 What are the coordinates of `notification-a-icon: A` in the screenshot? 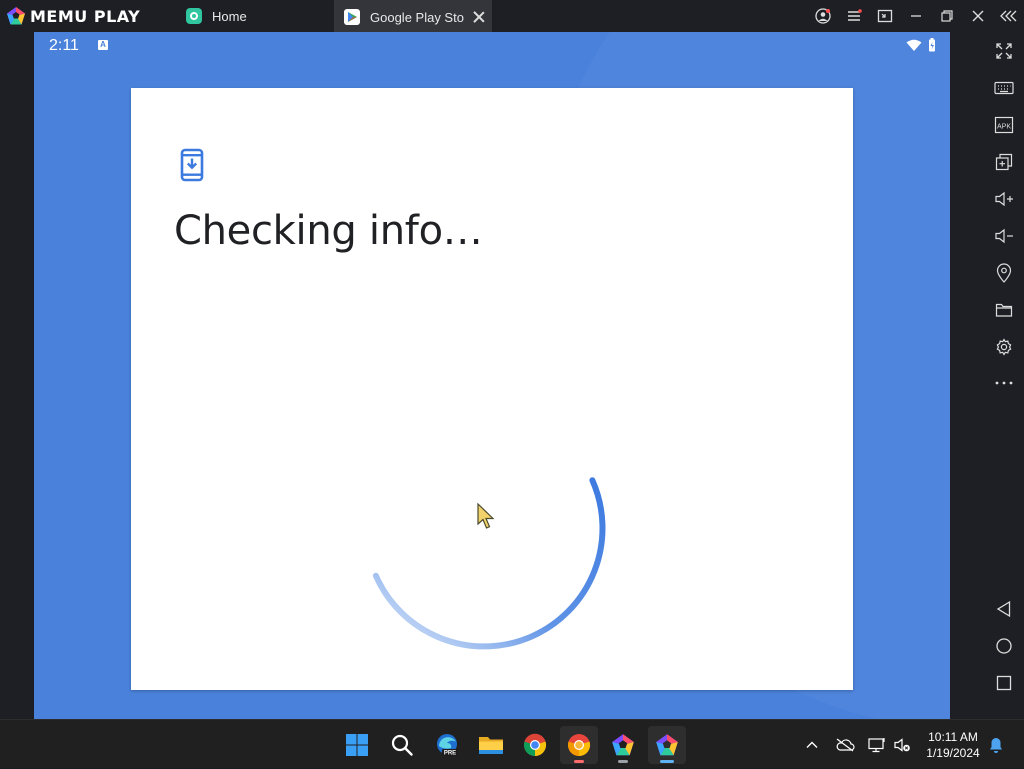 It's located at (103, 45).